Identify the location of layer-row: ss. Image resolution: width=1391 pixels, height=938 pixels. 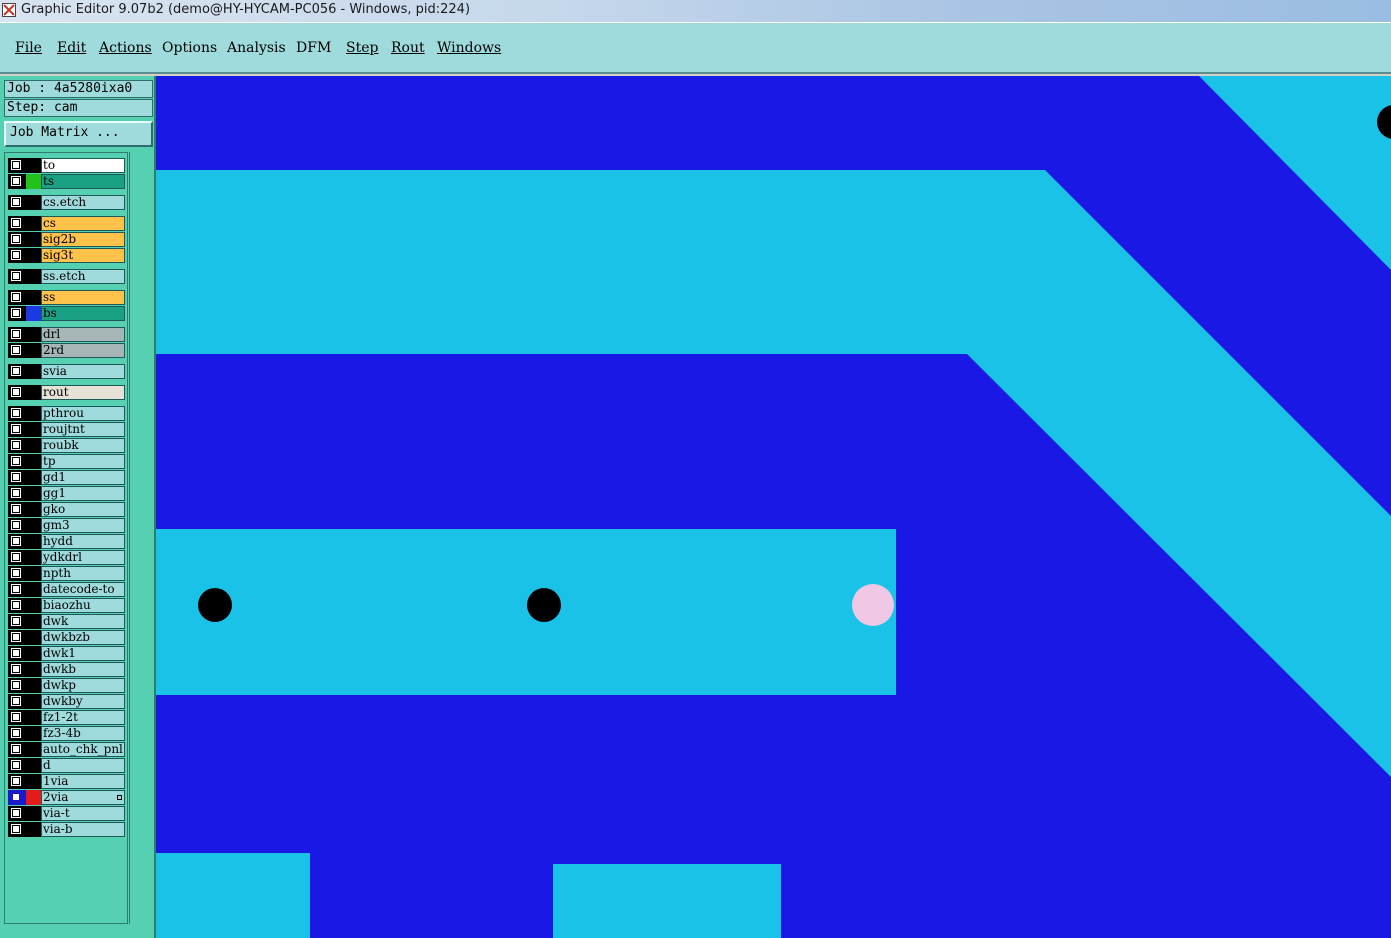
(67, 297).